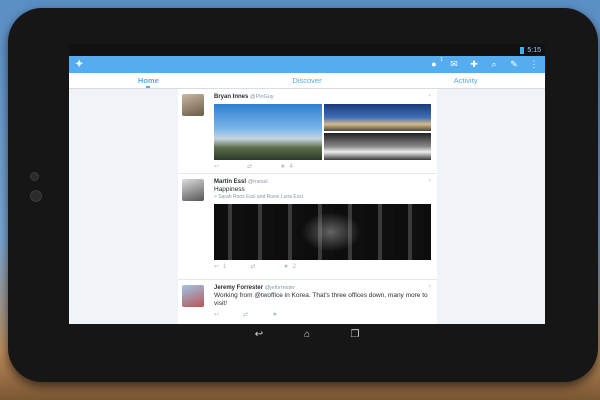  What do you see at coordinates (355, 334) in the screenshot?
I see `recent-apps-icon: ❐` at bounding box center [355, 334].